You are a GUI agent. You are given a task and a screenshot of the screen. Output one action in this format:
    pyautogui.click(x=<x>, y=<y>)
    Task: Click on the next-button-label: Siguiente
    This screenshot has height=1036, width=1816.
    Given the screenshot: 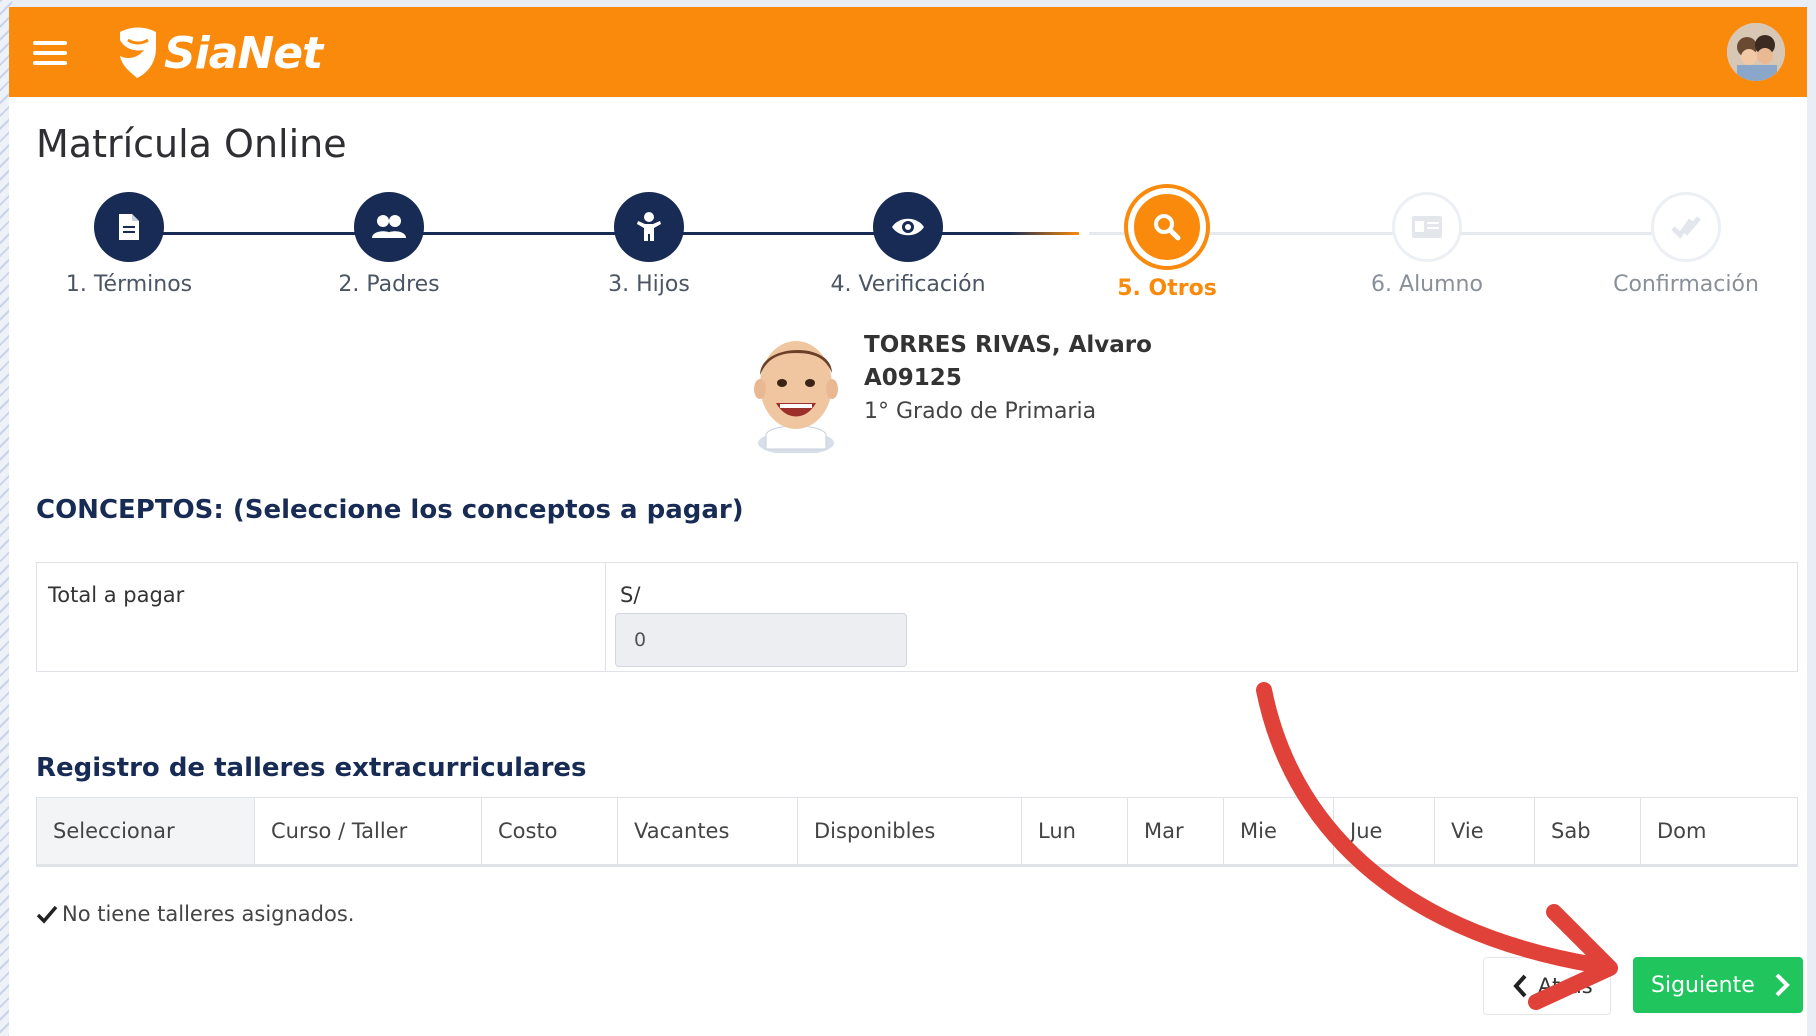 What is the action you would take?
    pyautogui.click(x=1703, y=985)
    